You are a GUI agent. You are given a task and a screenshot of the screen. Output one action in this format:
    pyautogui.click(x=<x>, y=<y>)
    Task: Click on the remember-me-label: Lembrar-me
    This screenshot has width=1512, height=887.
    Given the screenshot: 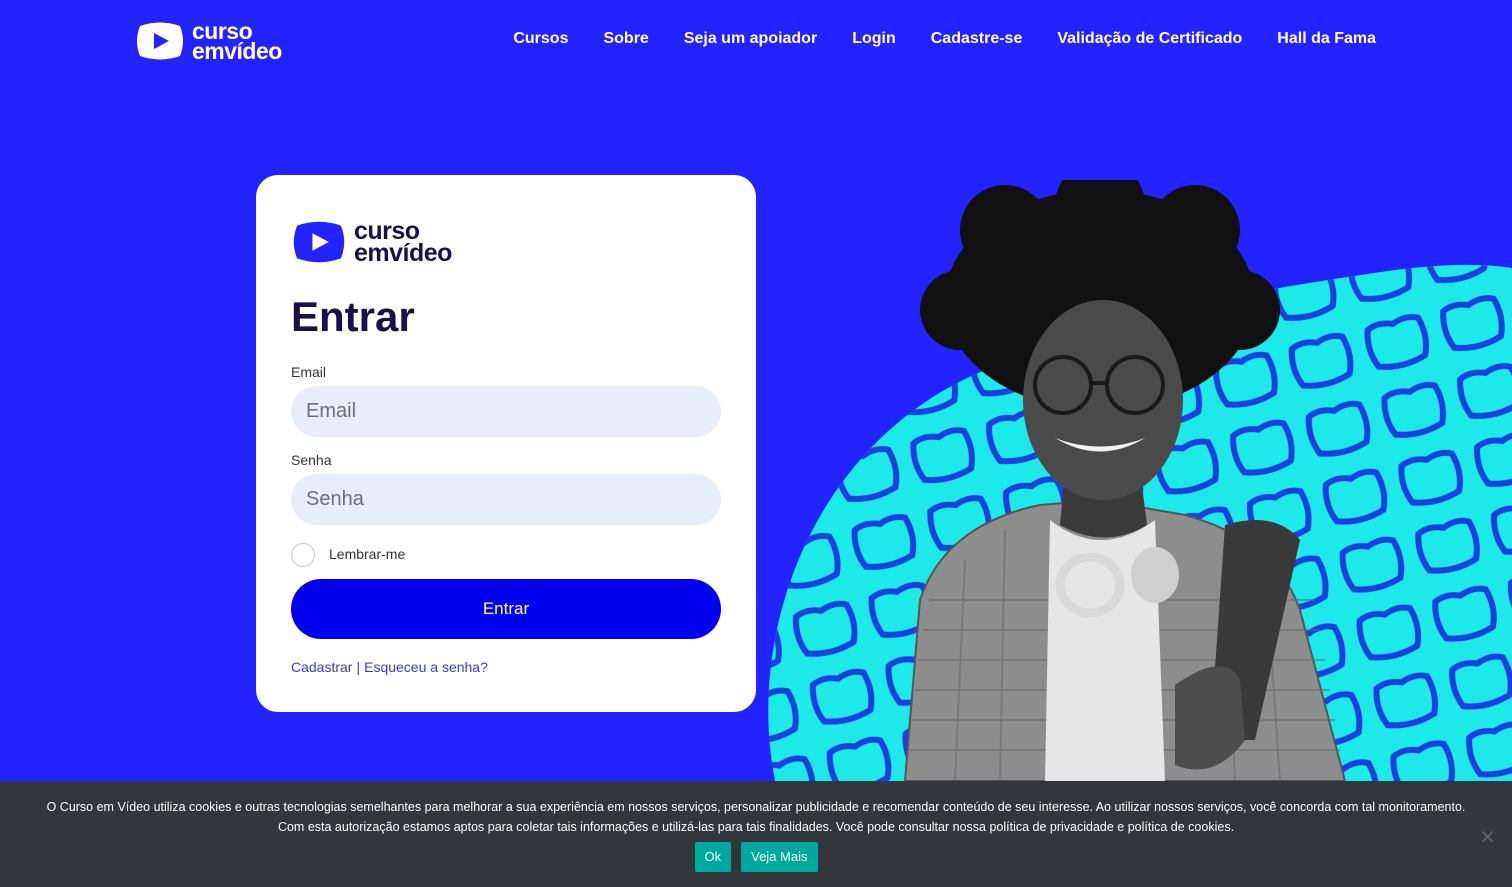 What is the action you would take?
    pyautogui.click(x=367, y=554)
    